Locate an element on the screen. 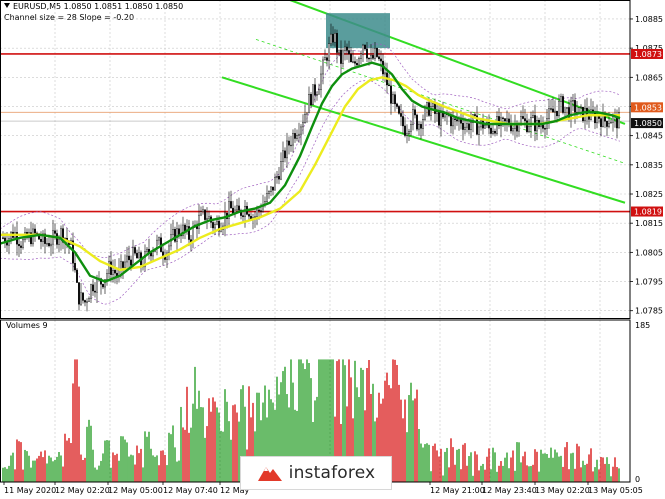 This screenshot has height=499, width=665. time-tick-label: 13 May 05:05 is located at coordinates (615, 490).